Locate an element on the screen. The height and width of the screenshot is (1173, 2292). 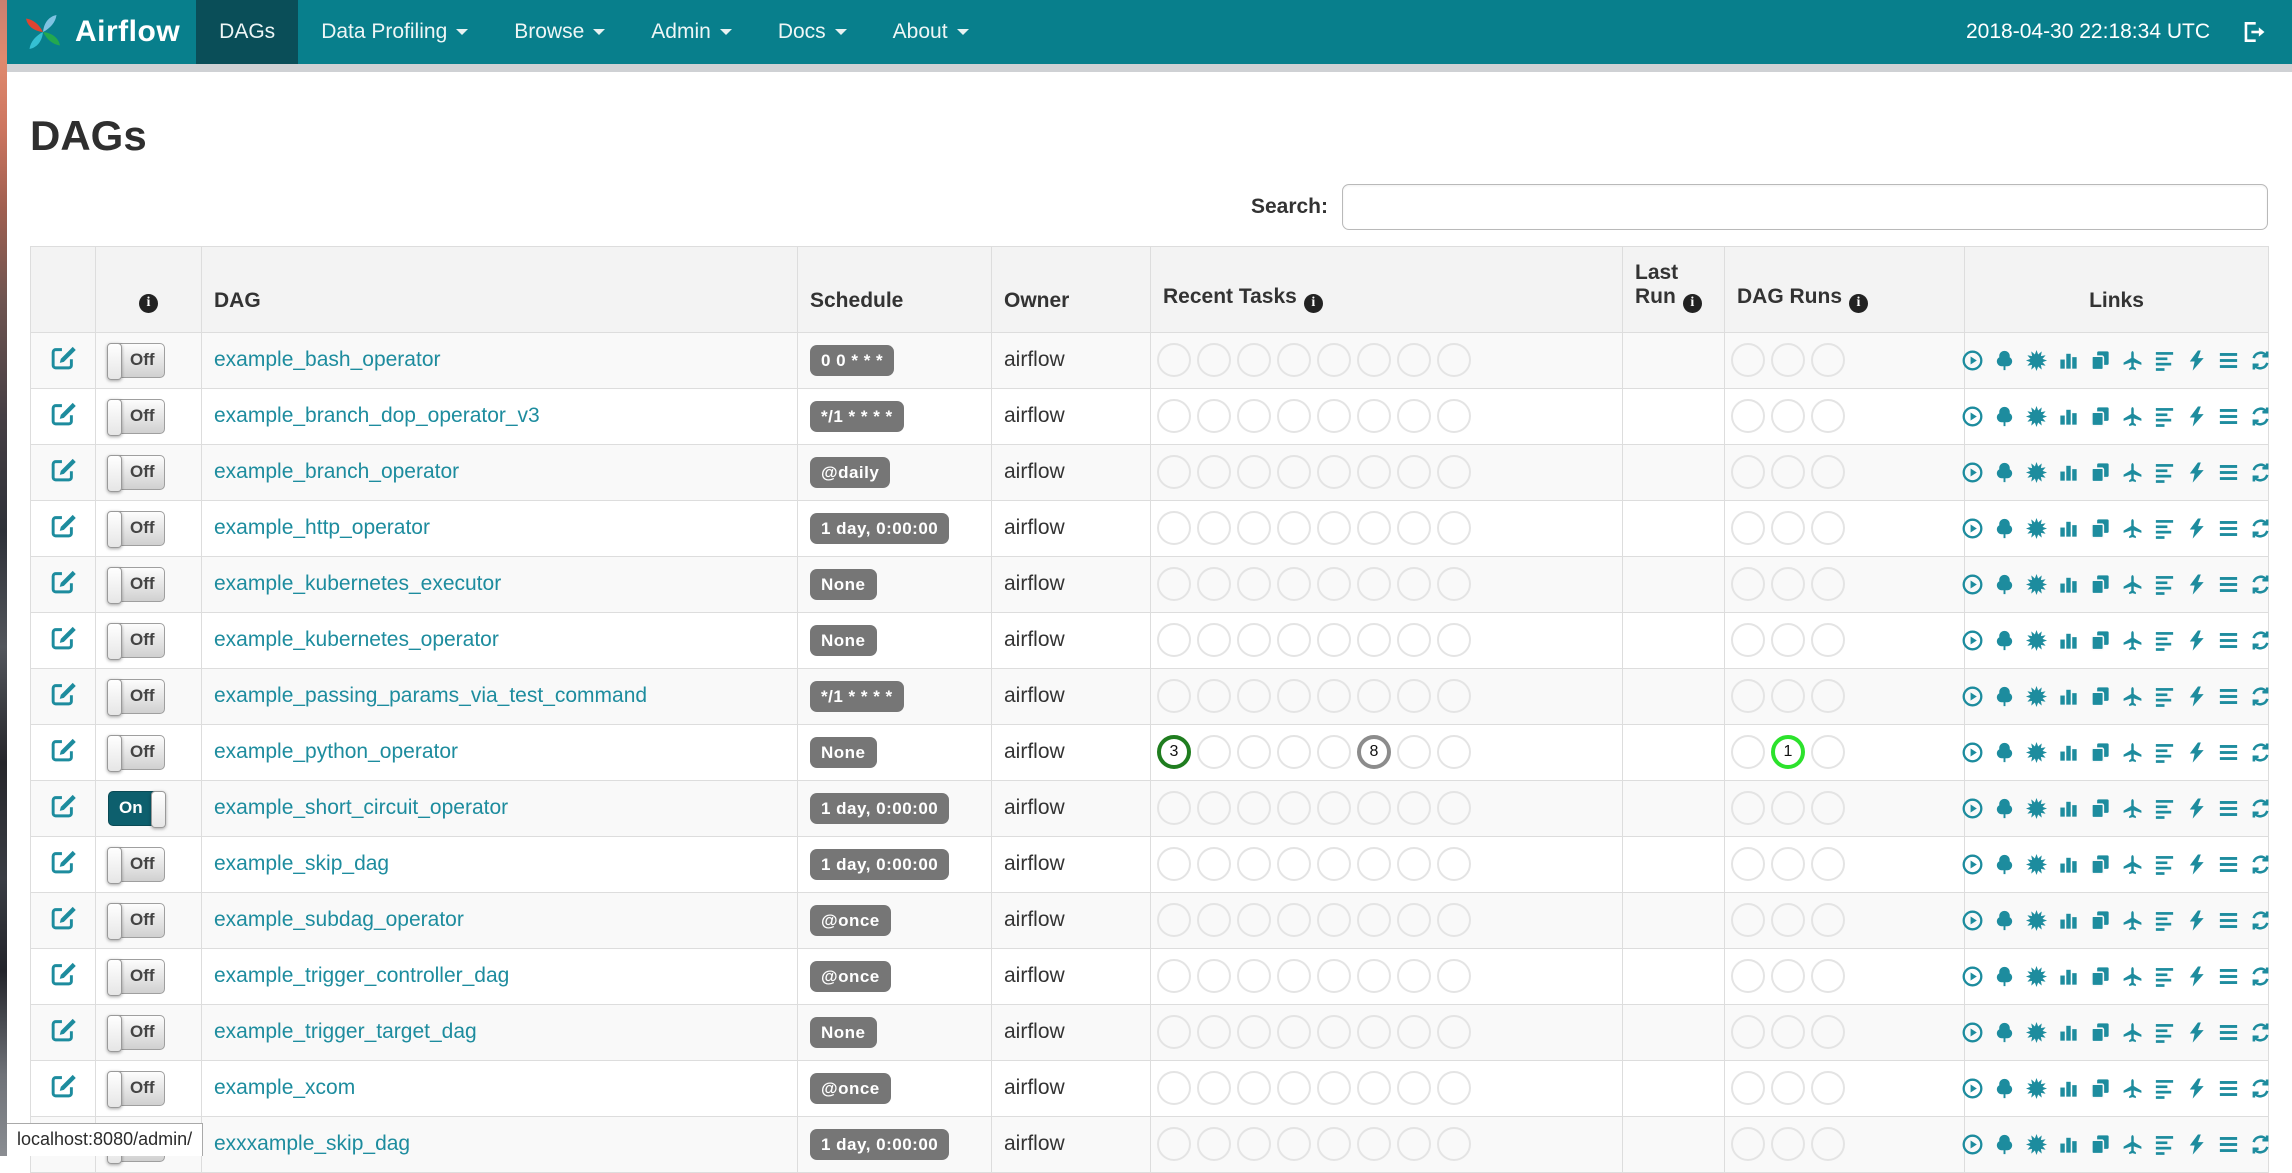
nav-item-dags: DAGs is located at coordinates (247, 32).